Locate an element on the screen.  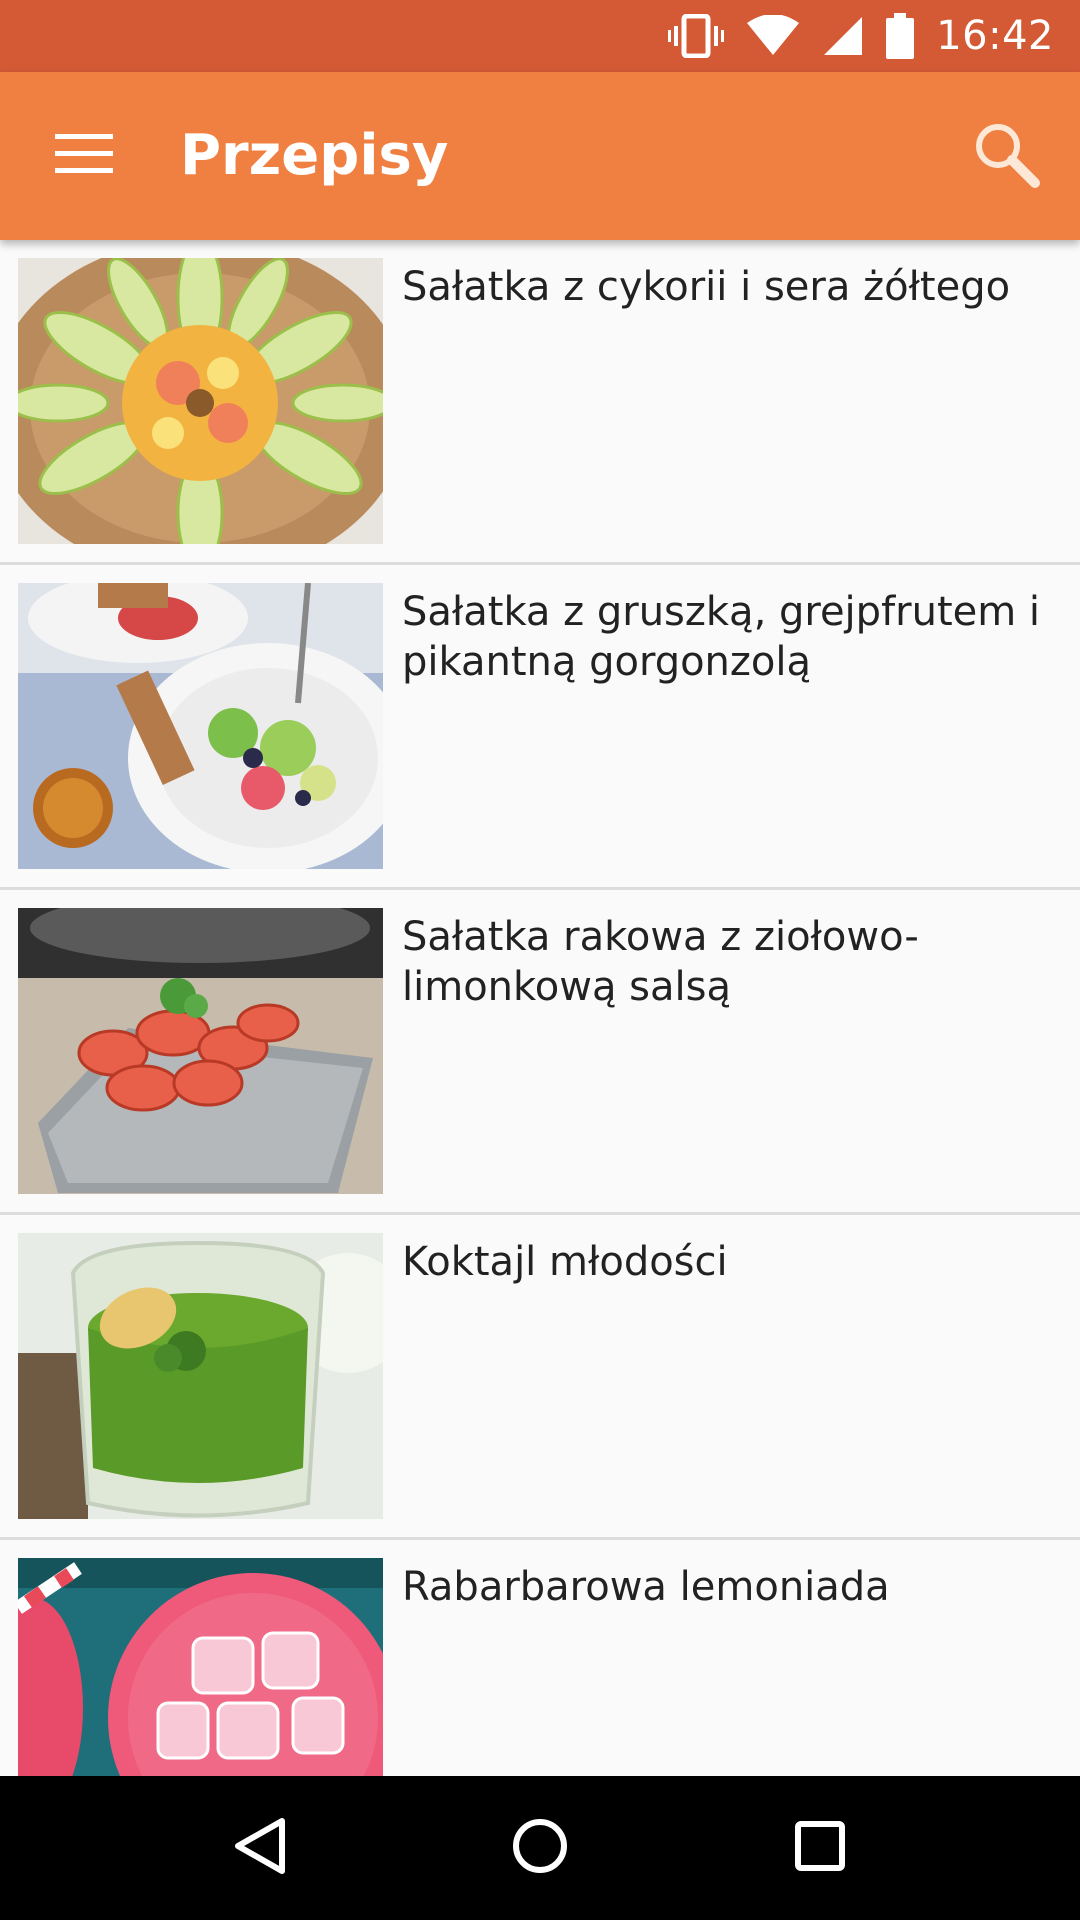
app-bar: Przepisy is located at coordinates (540, 156).